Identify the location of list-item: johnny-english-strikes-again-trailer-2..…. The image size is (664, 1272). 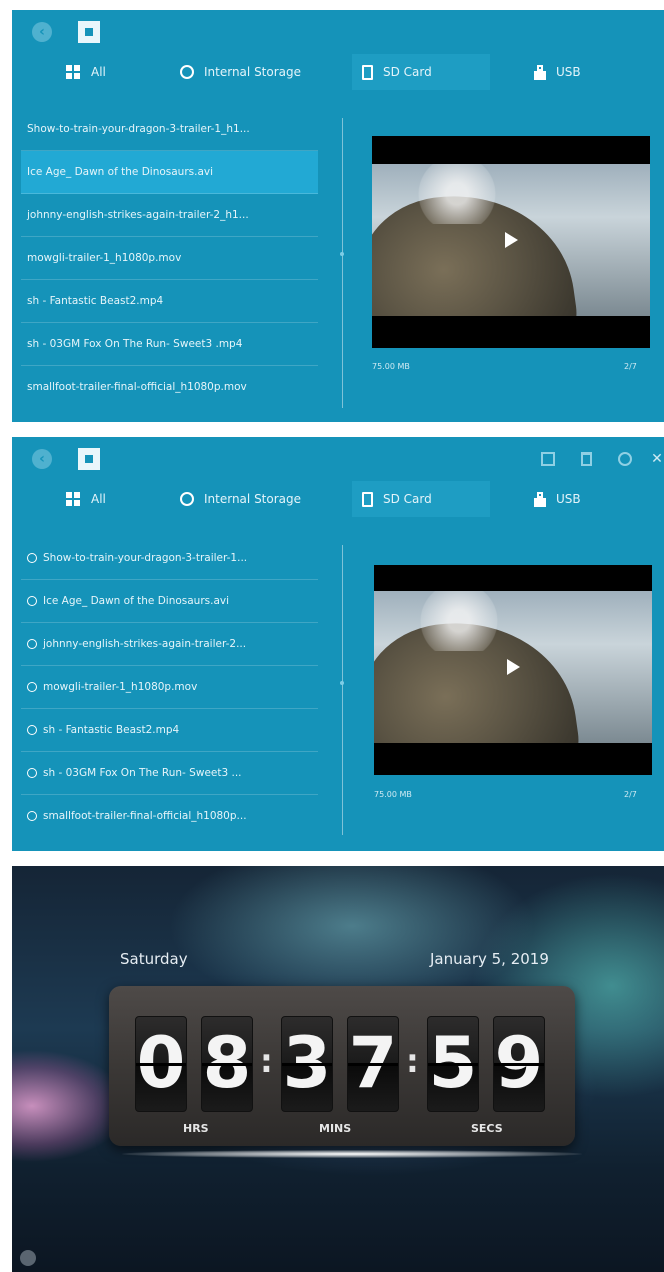
(169, 644).